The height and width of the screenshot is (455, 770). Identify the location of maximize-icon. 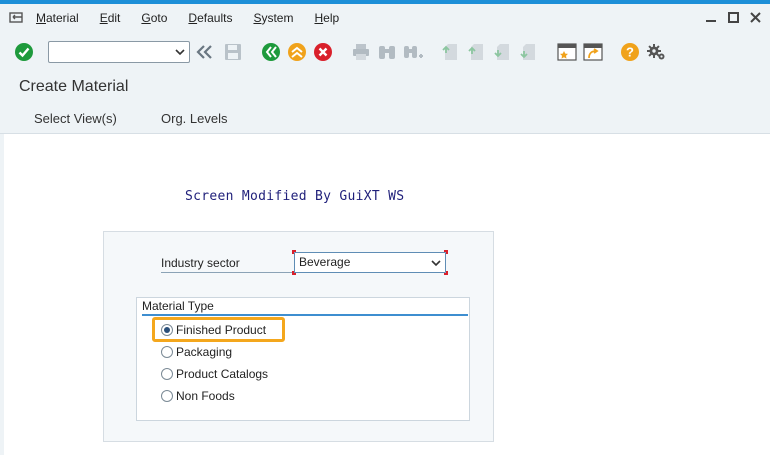
(733, 17).